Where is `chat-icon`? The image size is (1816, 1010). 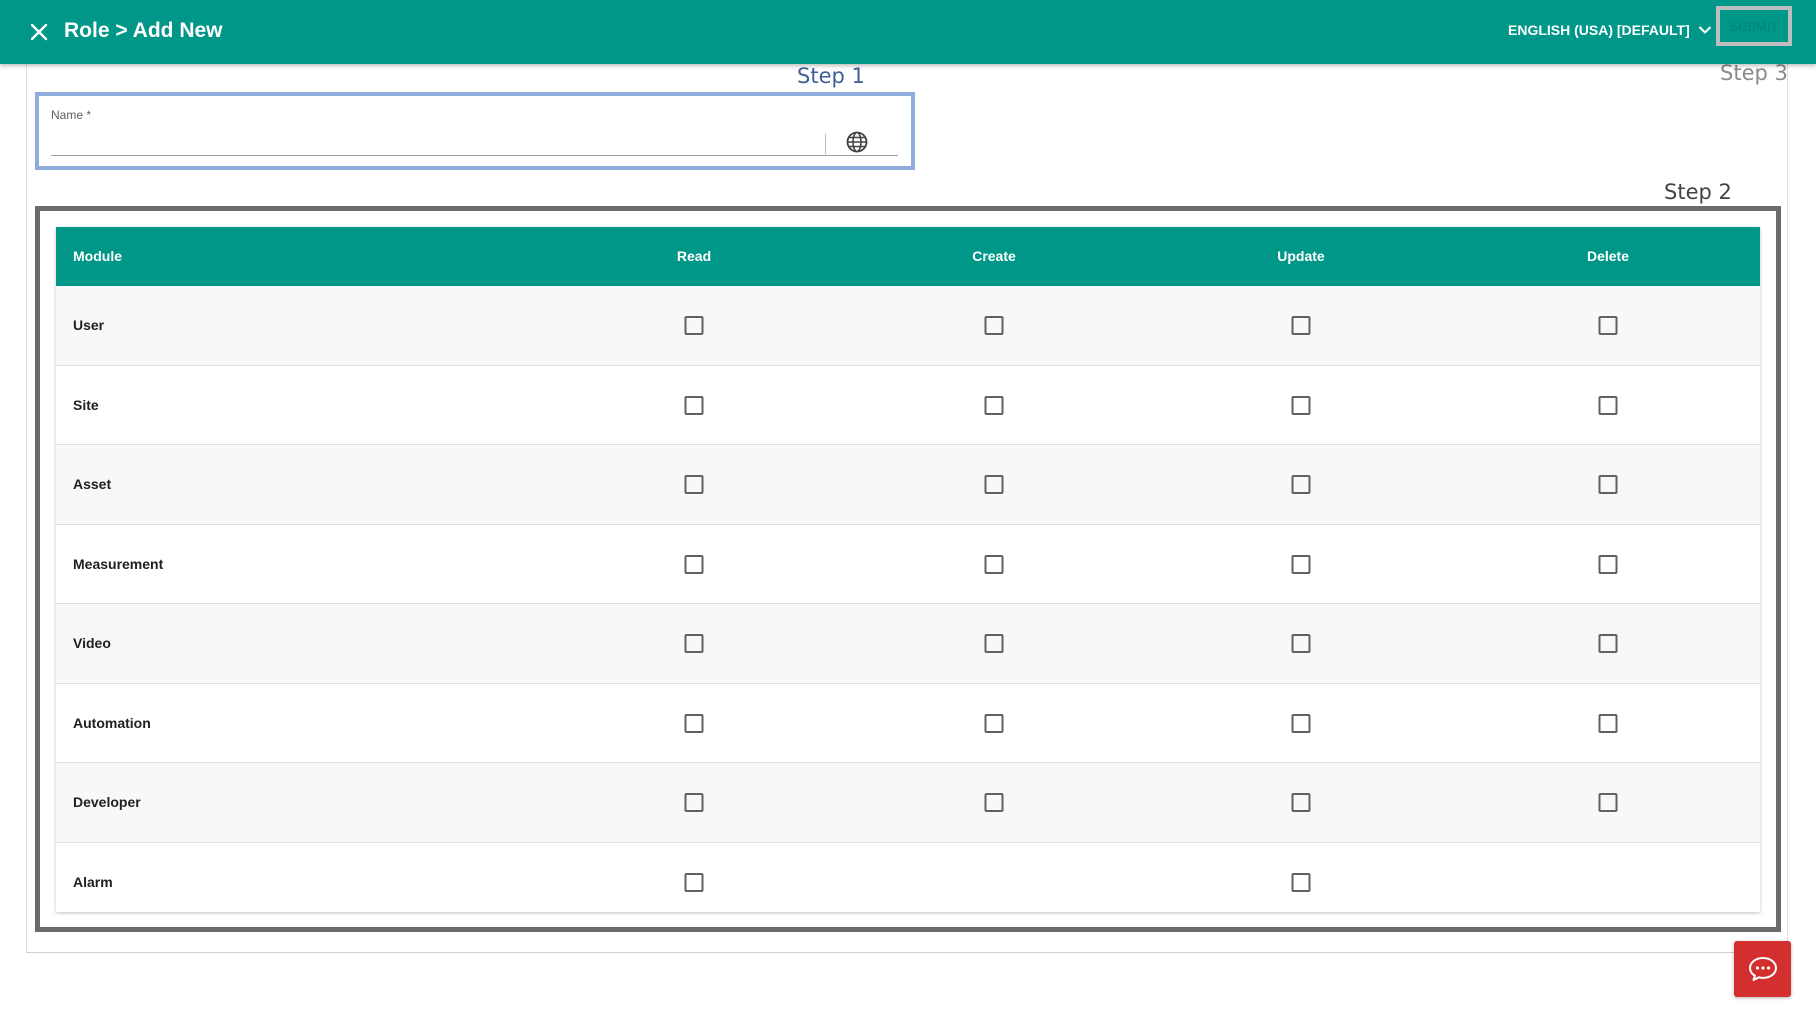 chat-icon is located at coordinates (1762, 969).